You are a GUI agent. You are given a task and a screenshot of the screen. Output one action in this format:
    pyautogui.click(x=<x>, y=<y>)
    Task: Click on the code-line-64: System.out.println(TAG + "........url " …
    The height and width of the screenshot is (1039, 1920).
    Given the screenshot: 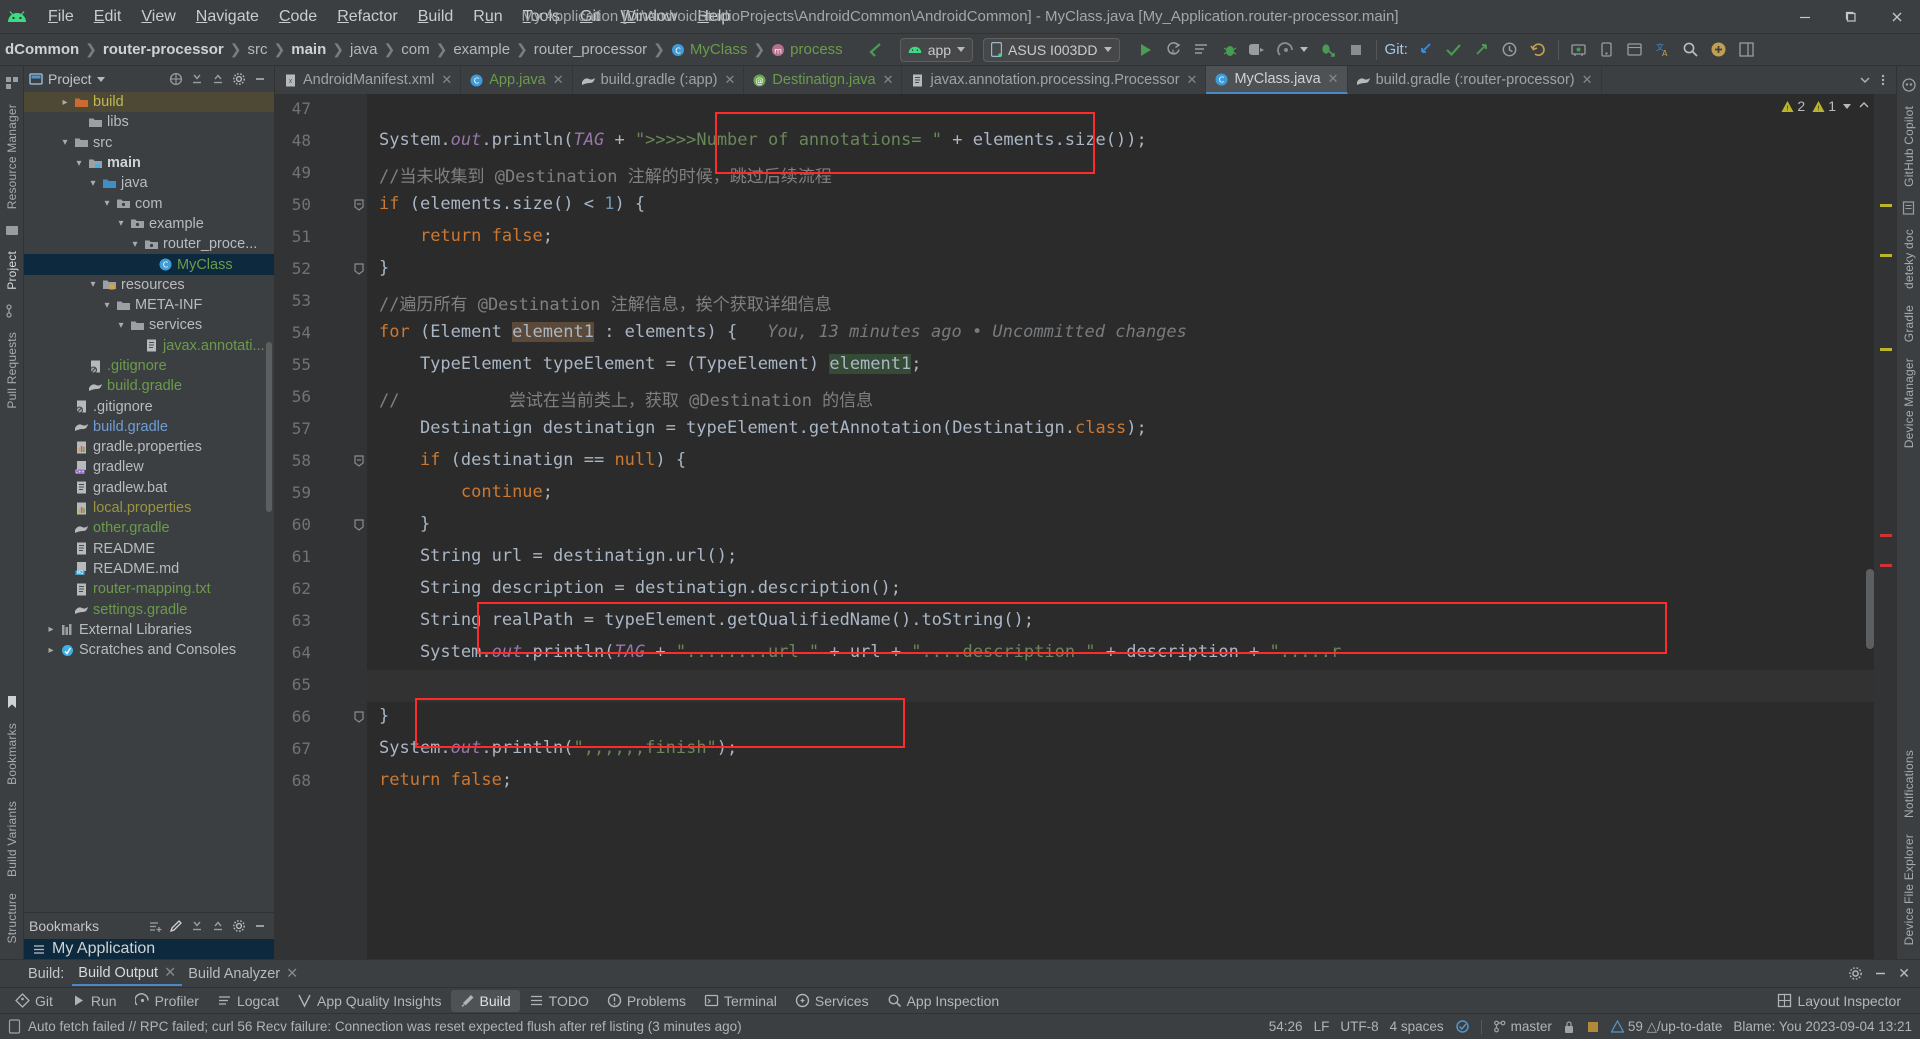 What is the action you would take?
    pyautogui.click(x=860, y=652)
    